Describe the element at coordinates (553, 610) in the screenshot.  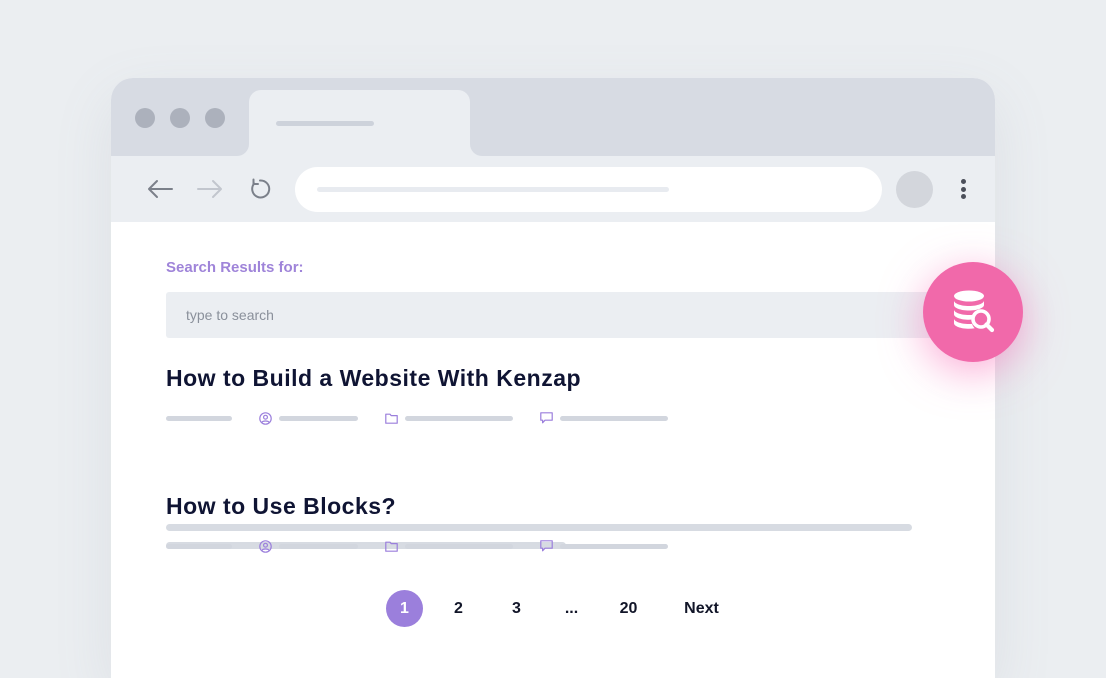
I see `pagination: 1 2 3 ... 20 Next` at that location.